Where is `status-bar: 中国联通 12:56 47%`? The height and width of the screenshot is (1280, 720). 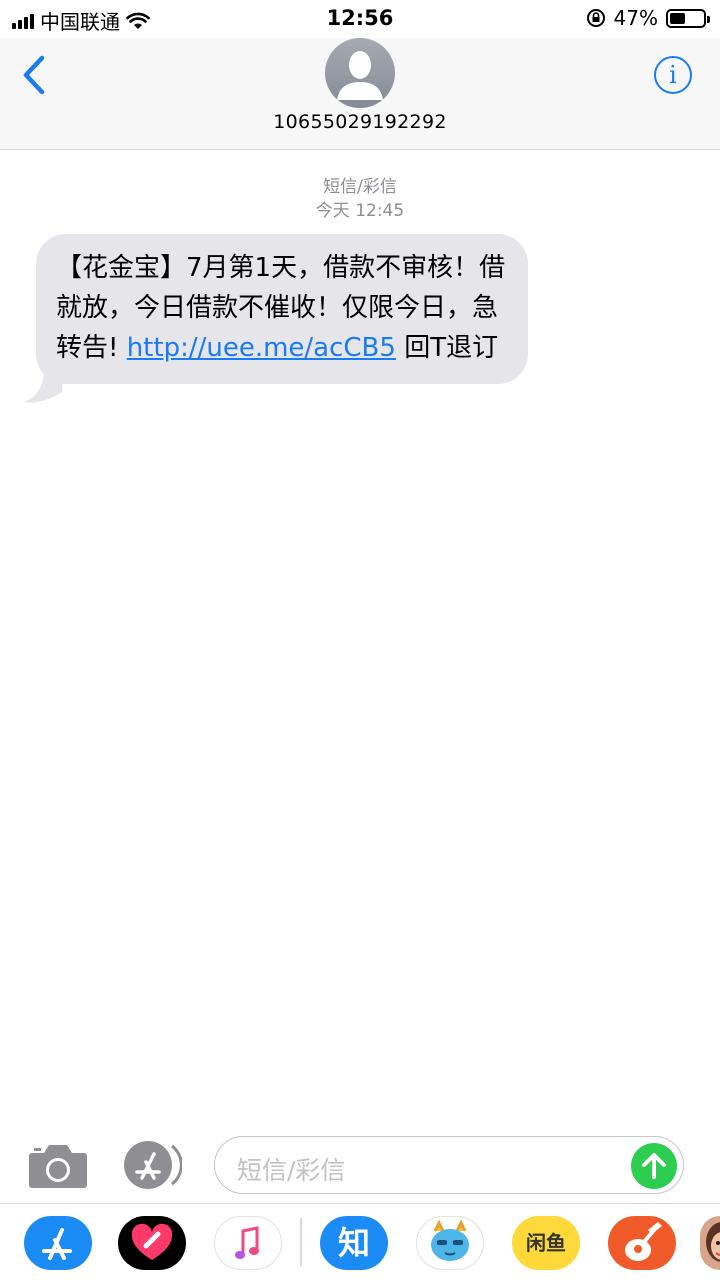
status-bar: 中国联通 12:56 47% is located at coordinates (360, 19).